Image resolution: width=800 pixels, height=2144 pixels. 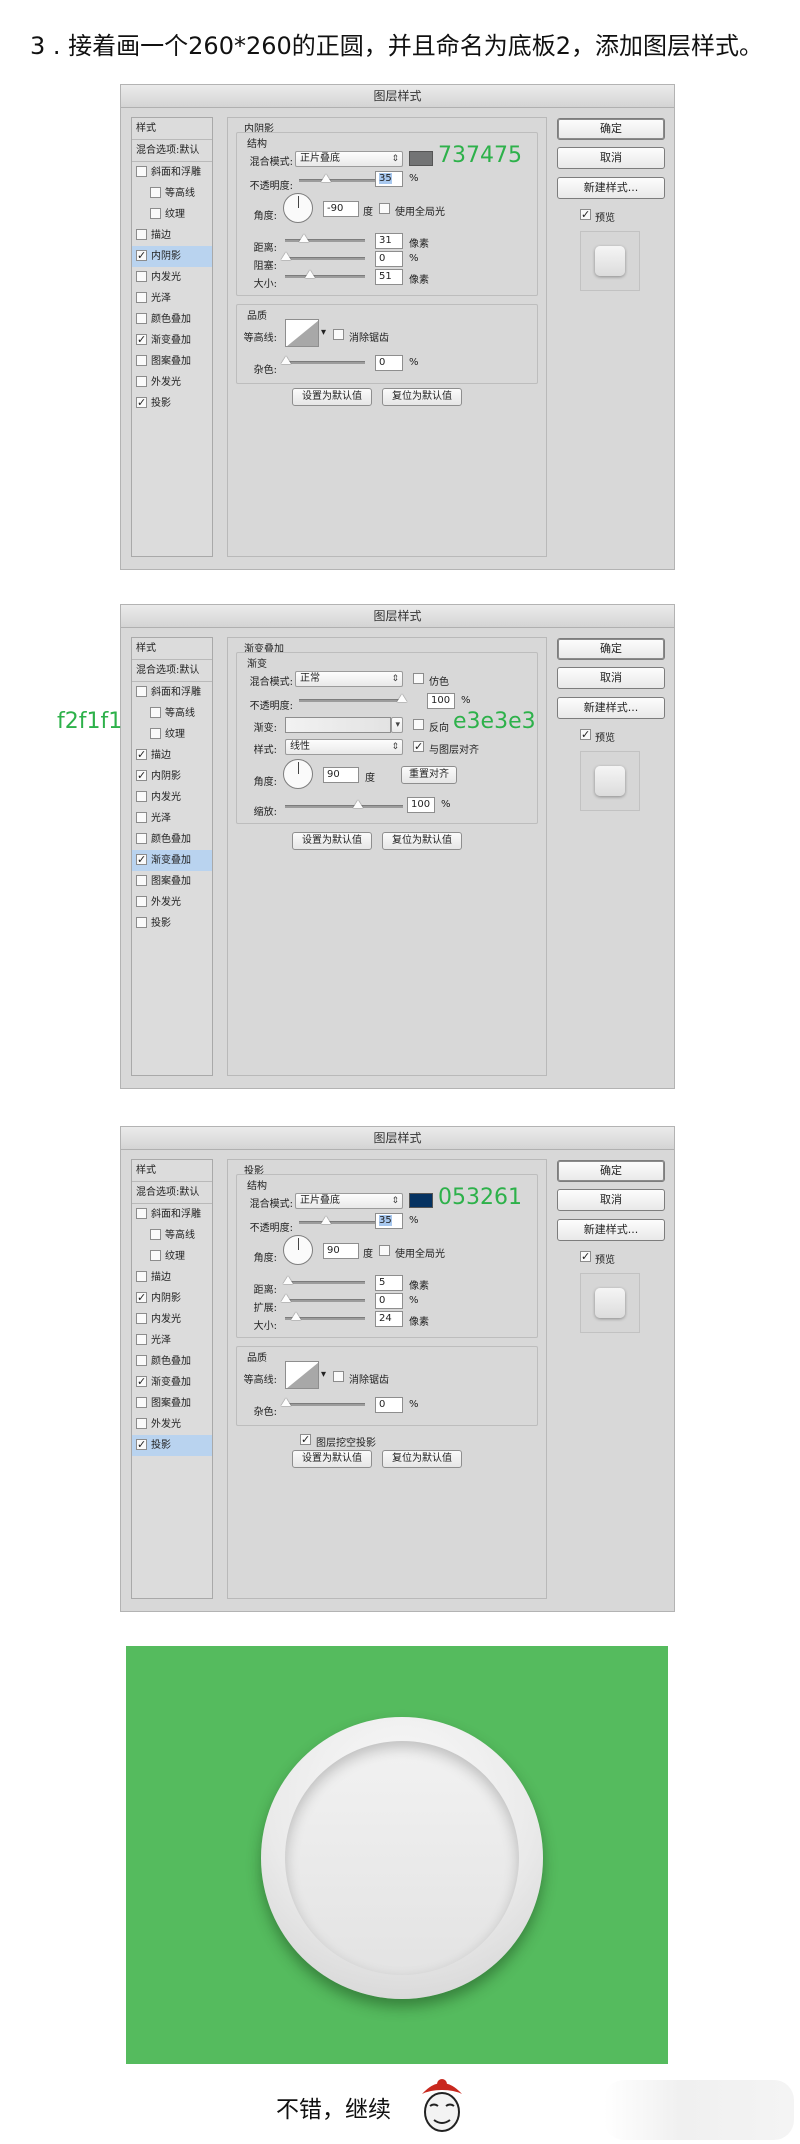 I want to click on align-layer-checkbox: ✓, so click(x=418, y=746).